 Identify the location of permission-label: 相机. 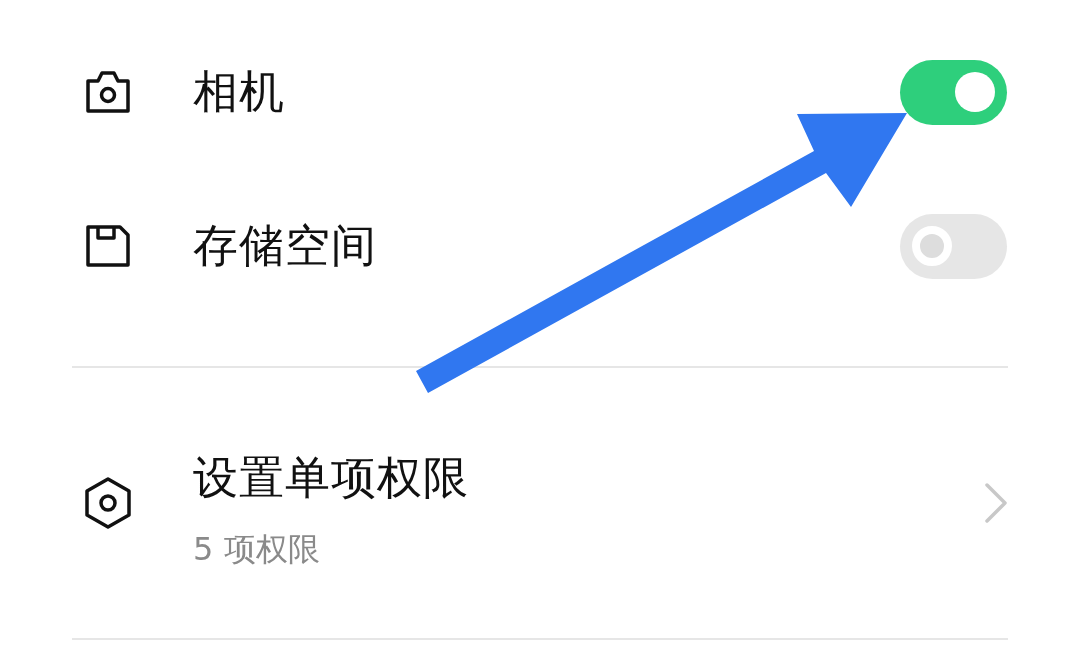
(239, 92).